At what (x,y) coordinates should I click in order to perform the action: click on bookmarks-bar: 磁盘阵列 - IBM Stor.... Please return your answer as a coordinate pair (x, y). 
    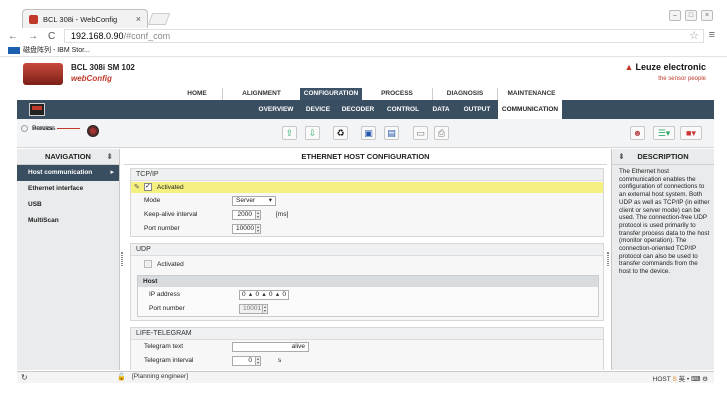
    Looking at the image, I should click on (363, 50).